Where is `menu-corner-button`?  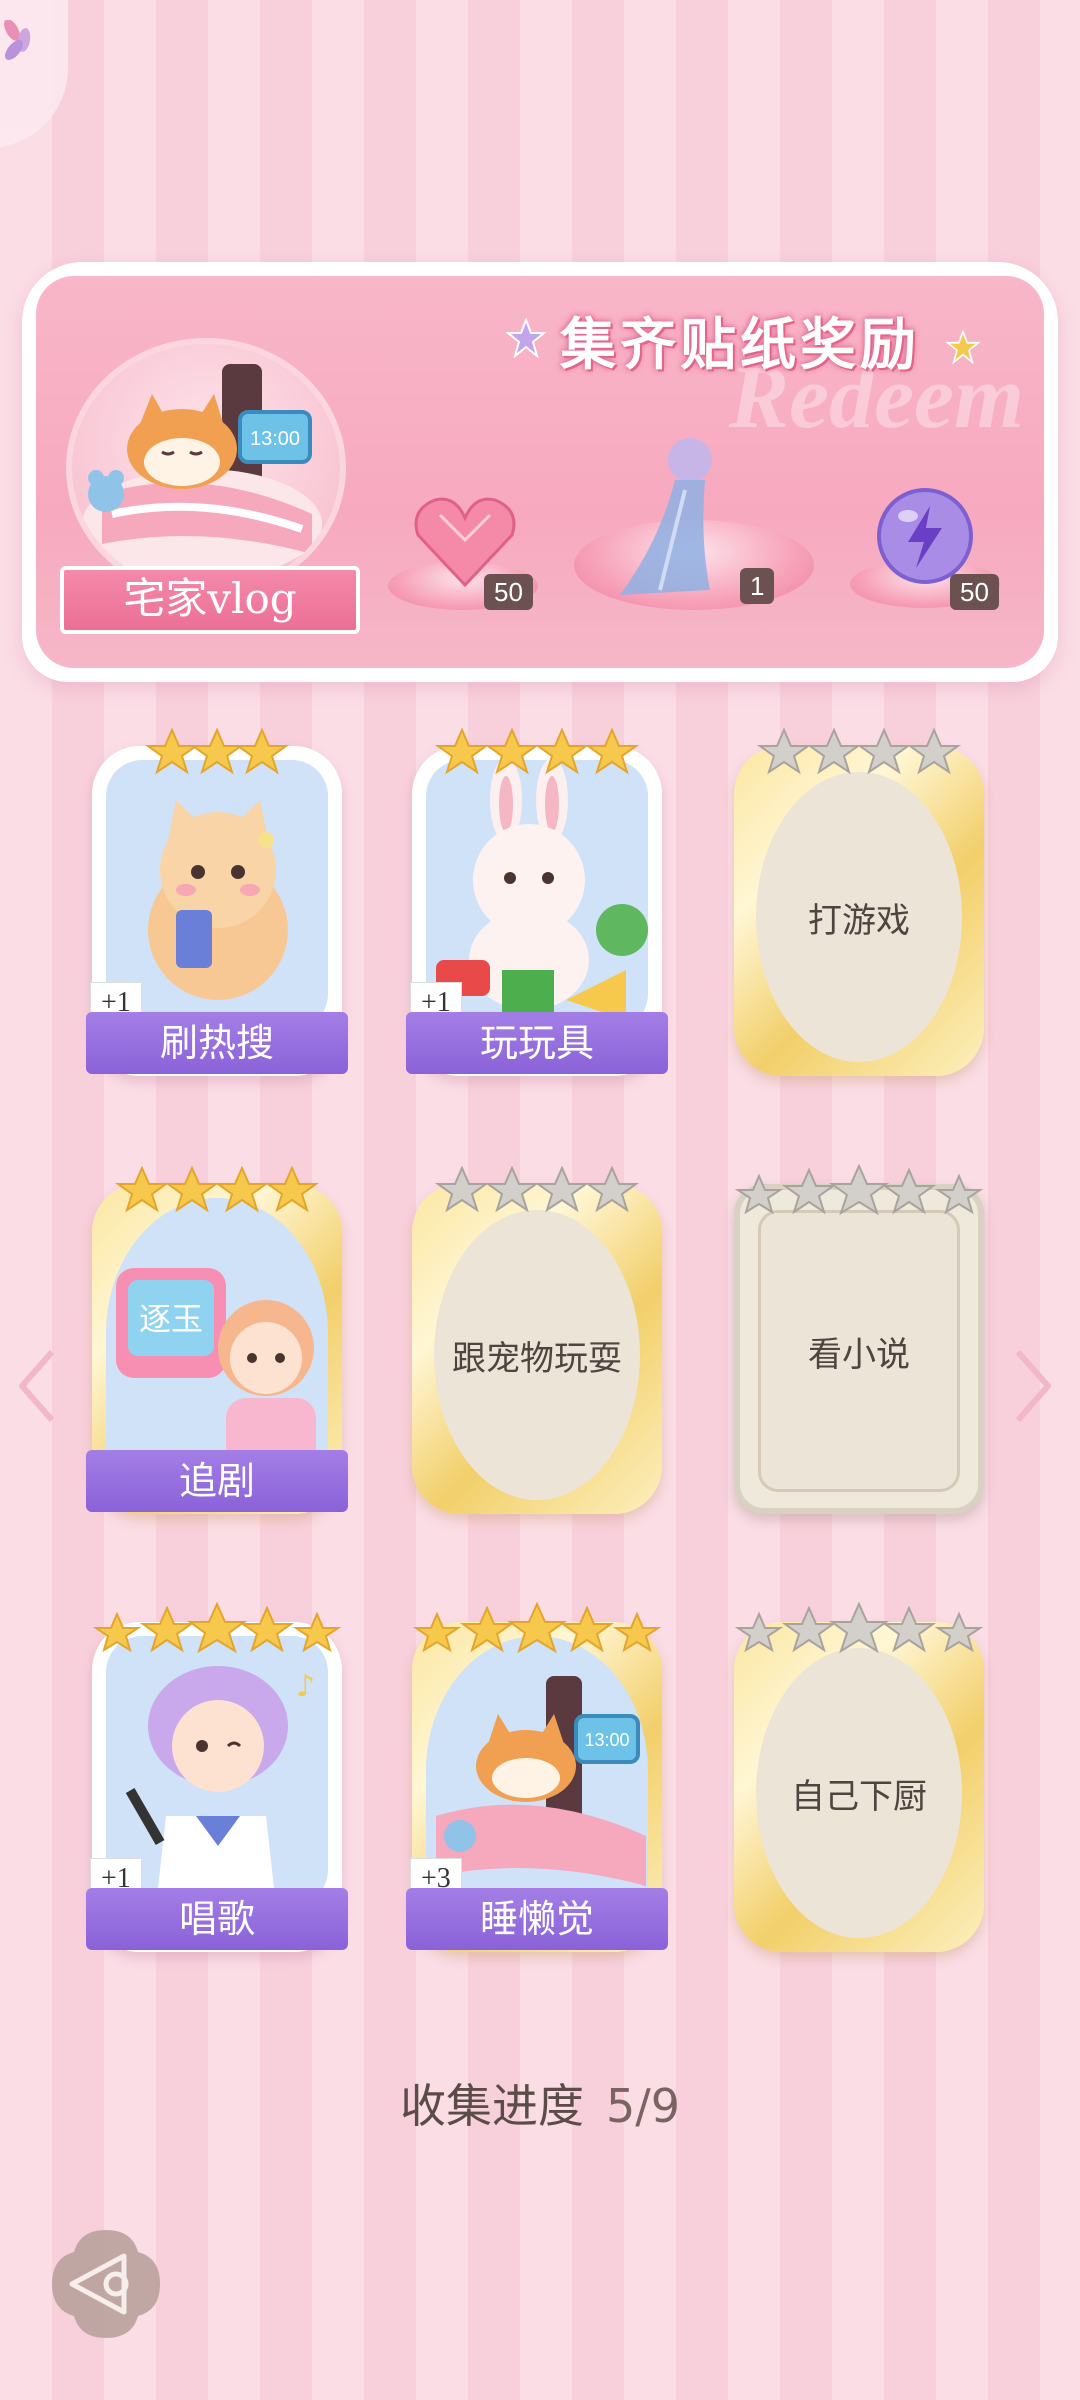
menu-corner-button is located at coordinates (34, 74).